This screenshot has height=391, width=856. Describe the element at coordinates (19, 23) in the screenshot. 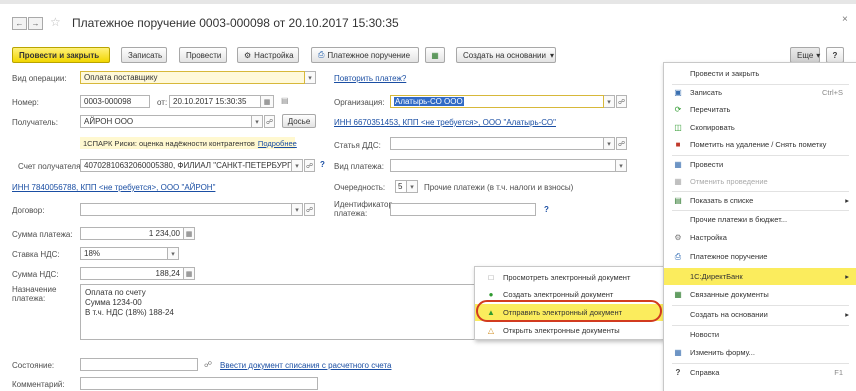

I see `back-arrow-icon: ←` at that location.